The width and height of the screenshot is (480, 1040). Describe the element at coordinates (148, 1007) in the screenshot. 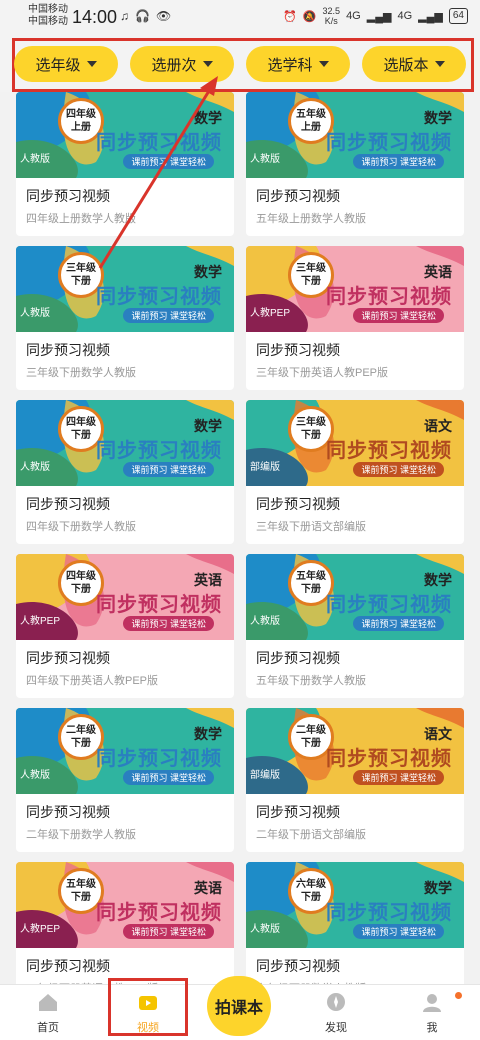

I see `nav-highlight-frame` at that location.